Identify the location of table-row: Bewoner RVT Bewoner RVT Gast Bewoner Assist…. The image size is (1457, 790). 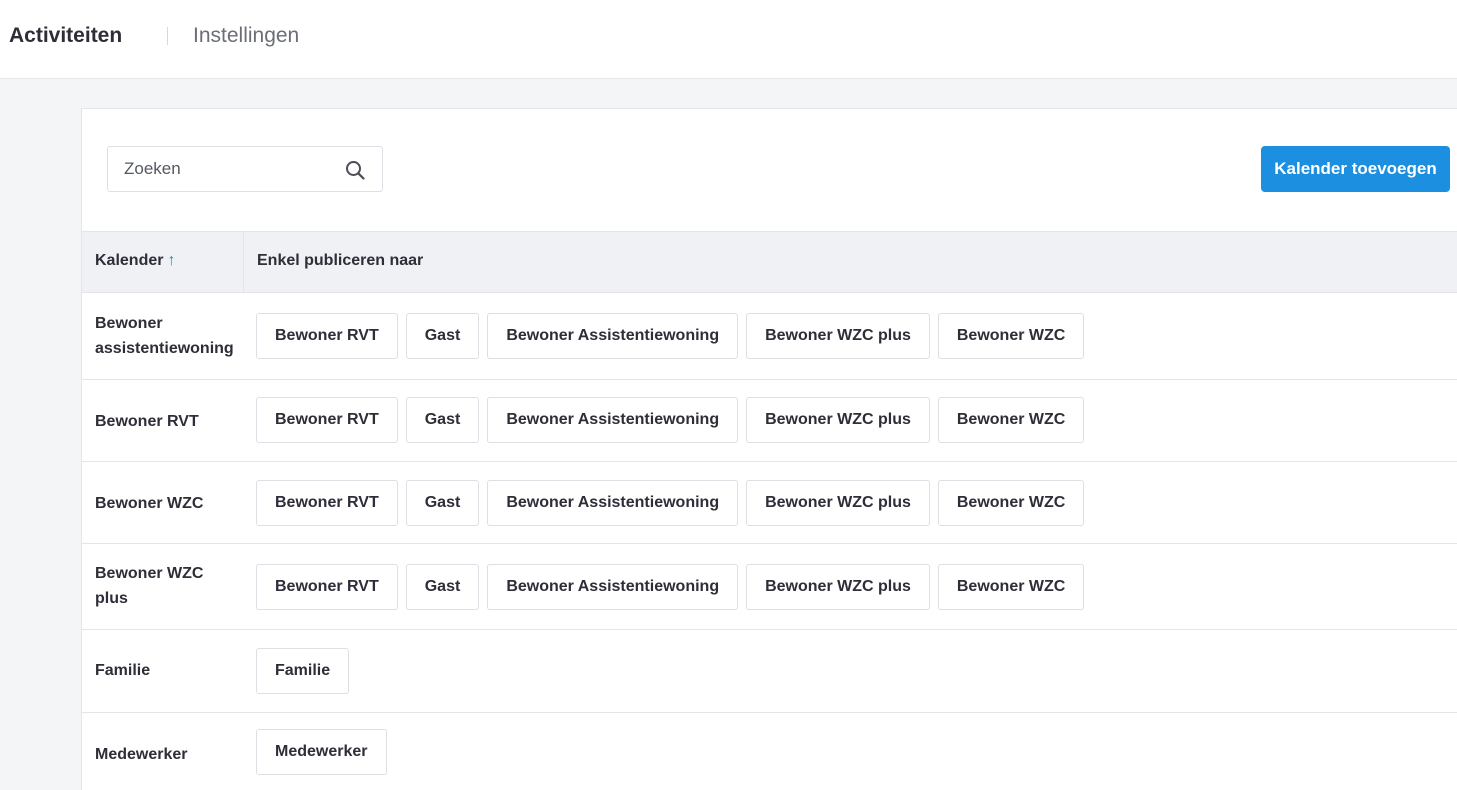
(769, 421).